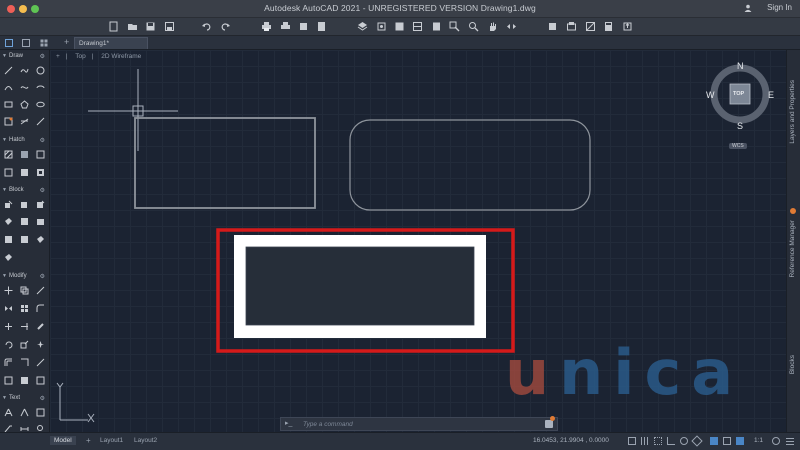 The image size is (800, 450). What do you see at coordinates (419, 423) in the screenshot?
I see `command-line: ▸_` at bounding box center [419, 423].